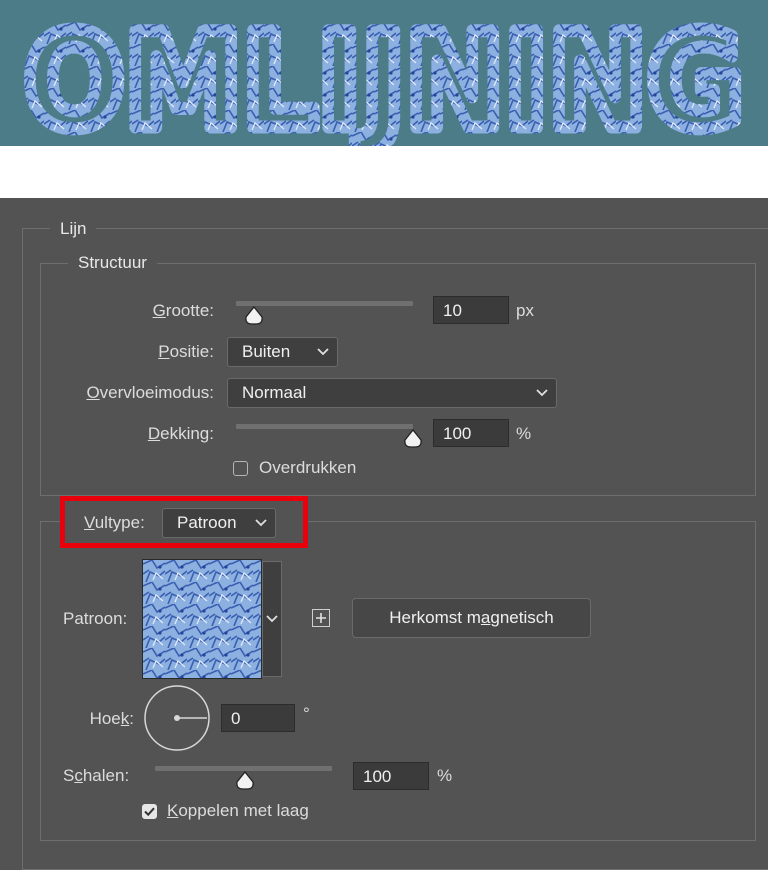 The height and width of the screenshot is (870, 768). Describe the element at coordinates (266, 351) in the screenshot. I see `positie-value: Buiten` at that location.